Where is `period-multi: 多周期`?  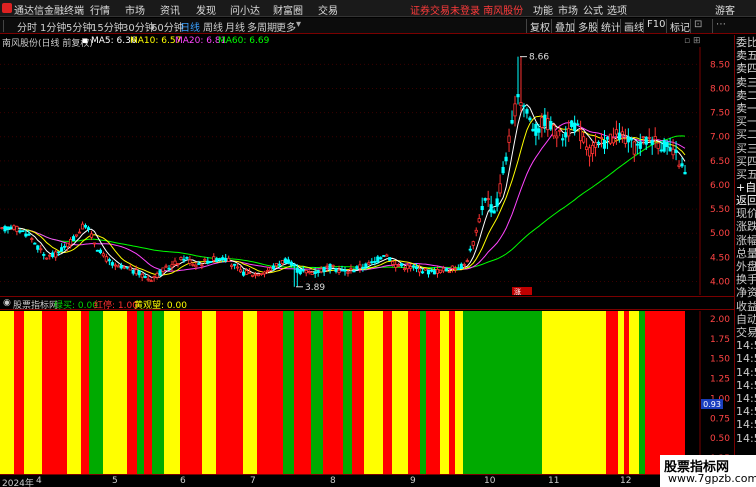
period-multi: 多周期 is located at coordinates (262, 26).